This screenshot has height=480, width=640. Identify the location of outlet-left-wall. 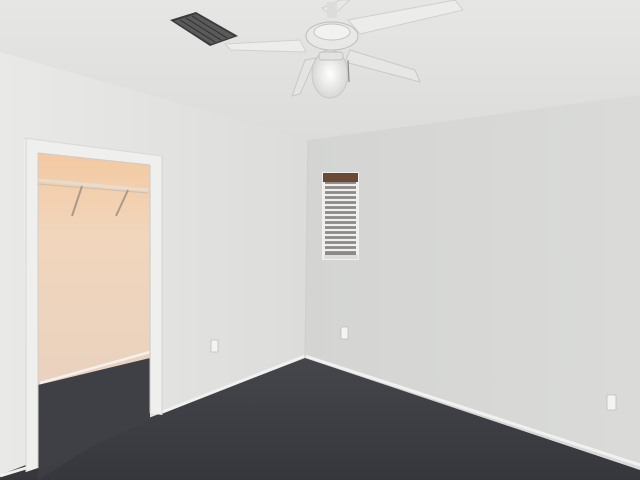
(214, 346).